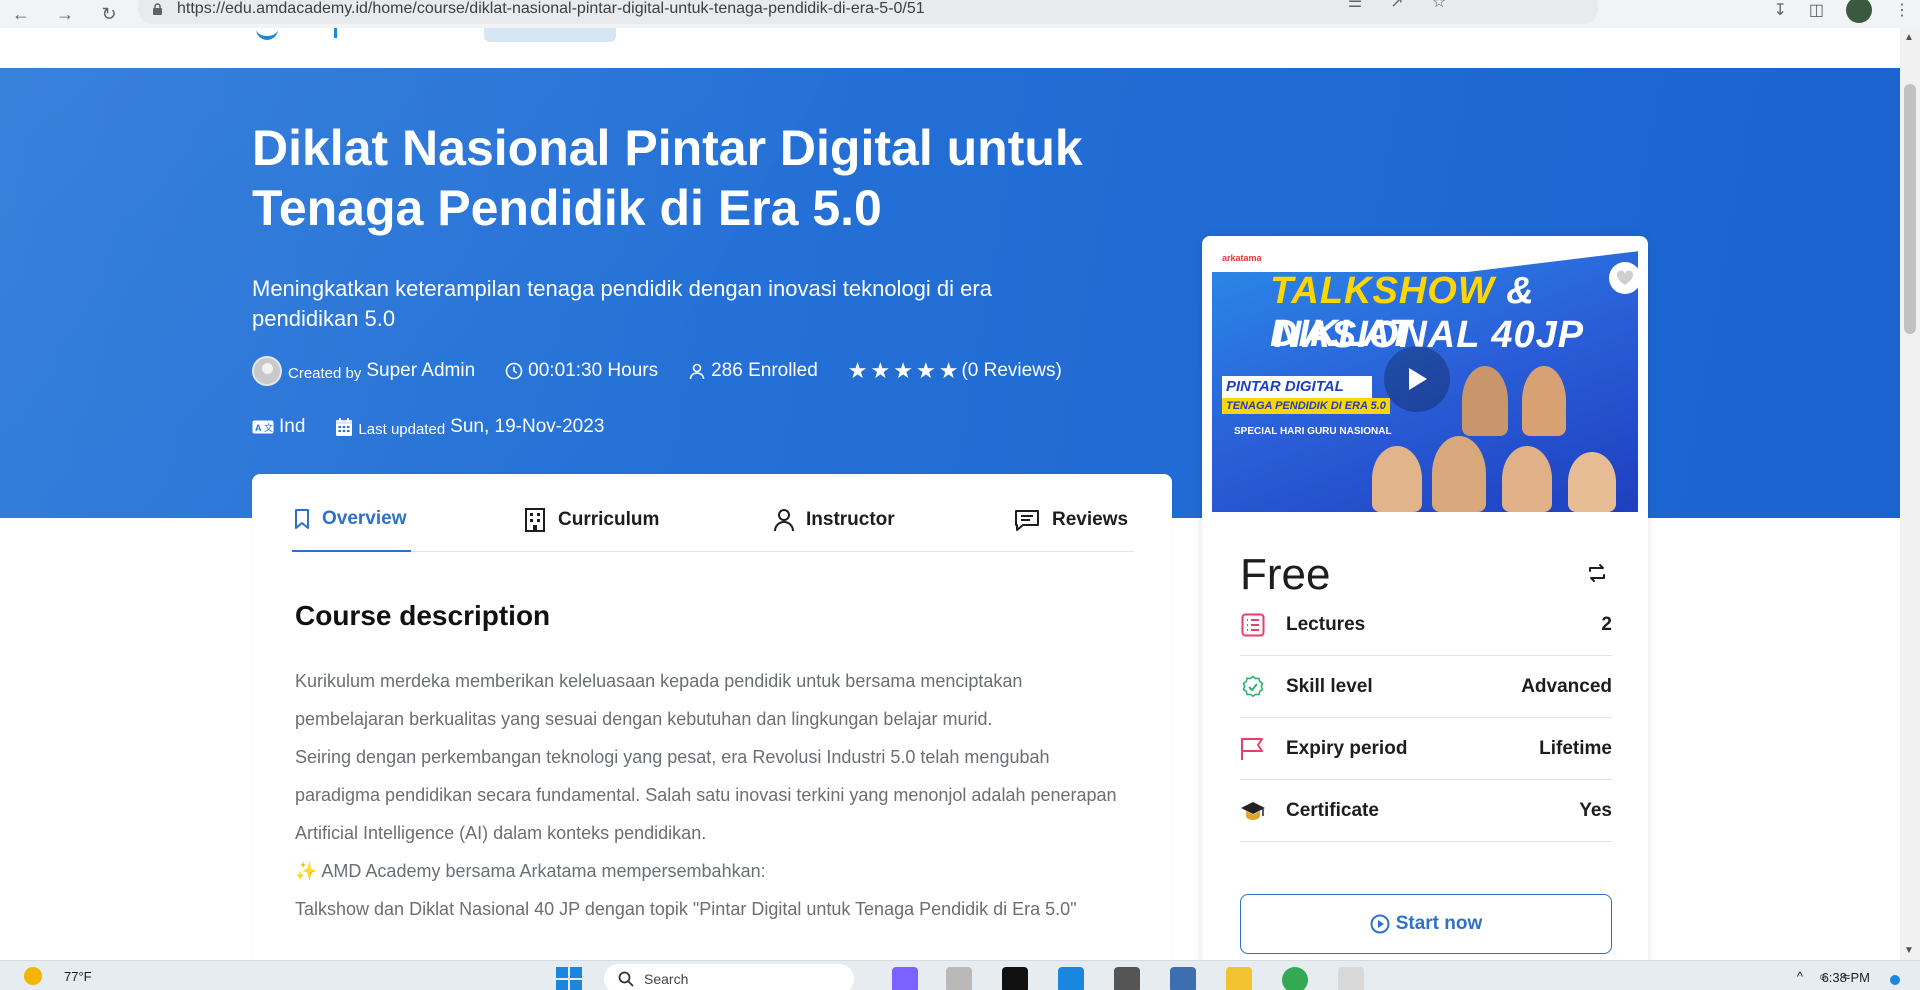 This screenshot has height=990, width=1920. What do you see at coordinates (1426, 687) in the screenshot?
I see `skill-level-row: Skill level Advanced` at bounding box center [1426, 687].